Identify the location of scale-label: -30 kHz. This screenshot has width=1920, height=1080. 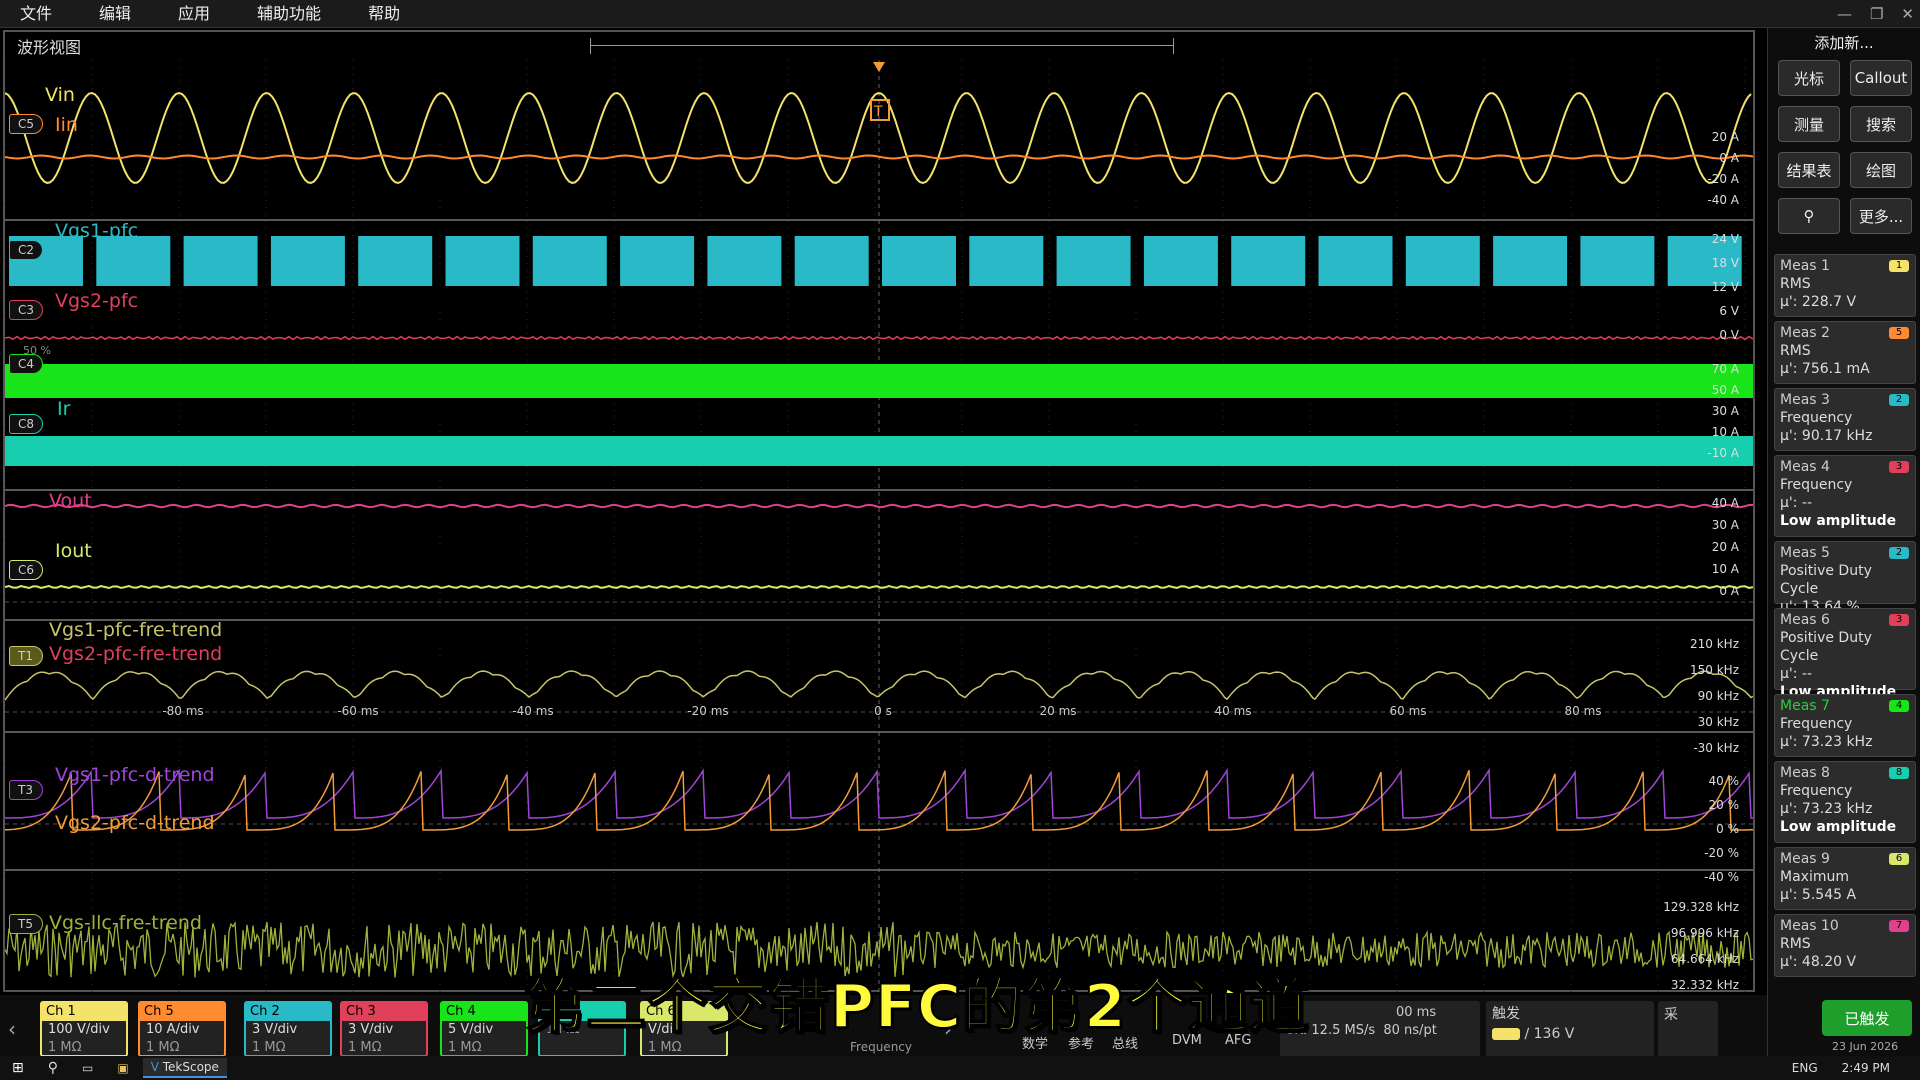
(1716, 748).